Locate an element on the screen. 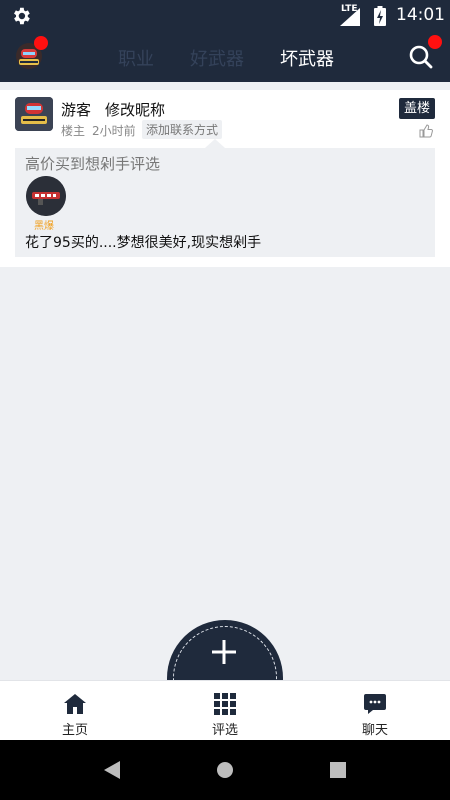  plus-icon is located at coordinates (224, 652).